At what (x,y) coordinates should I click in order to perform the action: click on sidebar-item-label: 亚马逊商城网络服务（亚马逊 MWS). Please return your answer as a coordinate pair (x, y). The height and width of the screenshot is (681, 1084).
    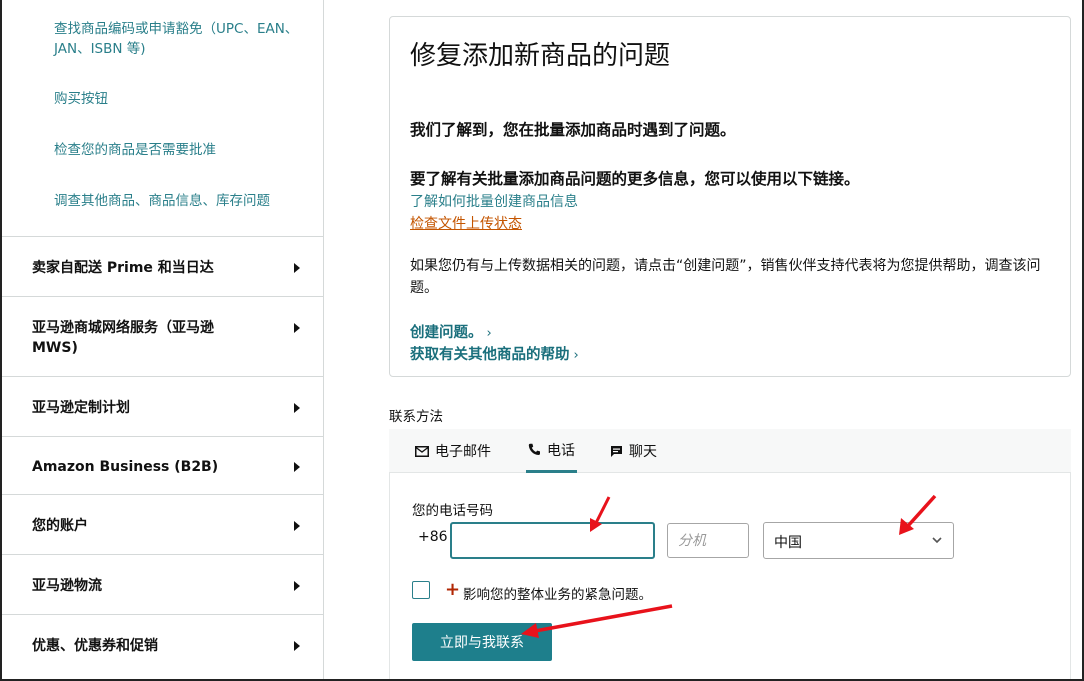
    Looking at the image, I should click on (147, 338).